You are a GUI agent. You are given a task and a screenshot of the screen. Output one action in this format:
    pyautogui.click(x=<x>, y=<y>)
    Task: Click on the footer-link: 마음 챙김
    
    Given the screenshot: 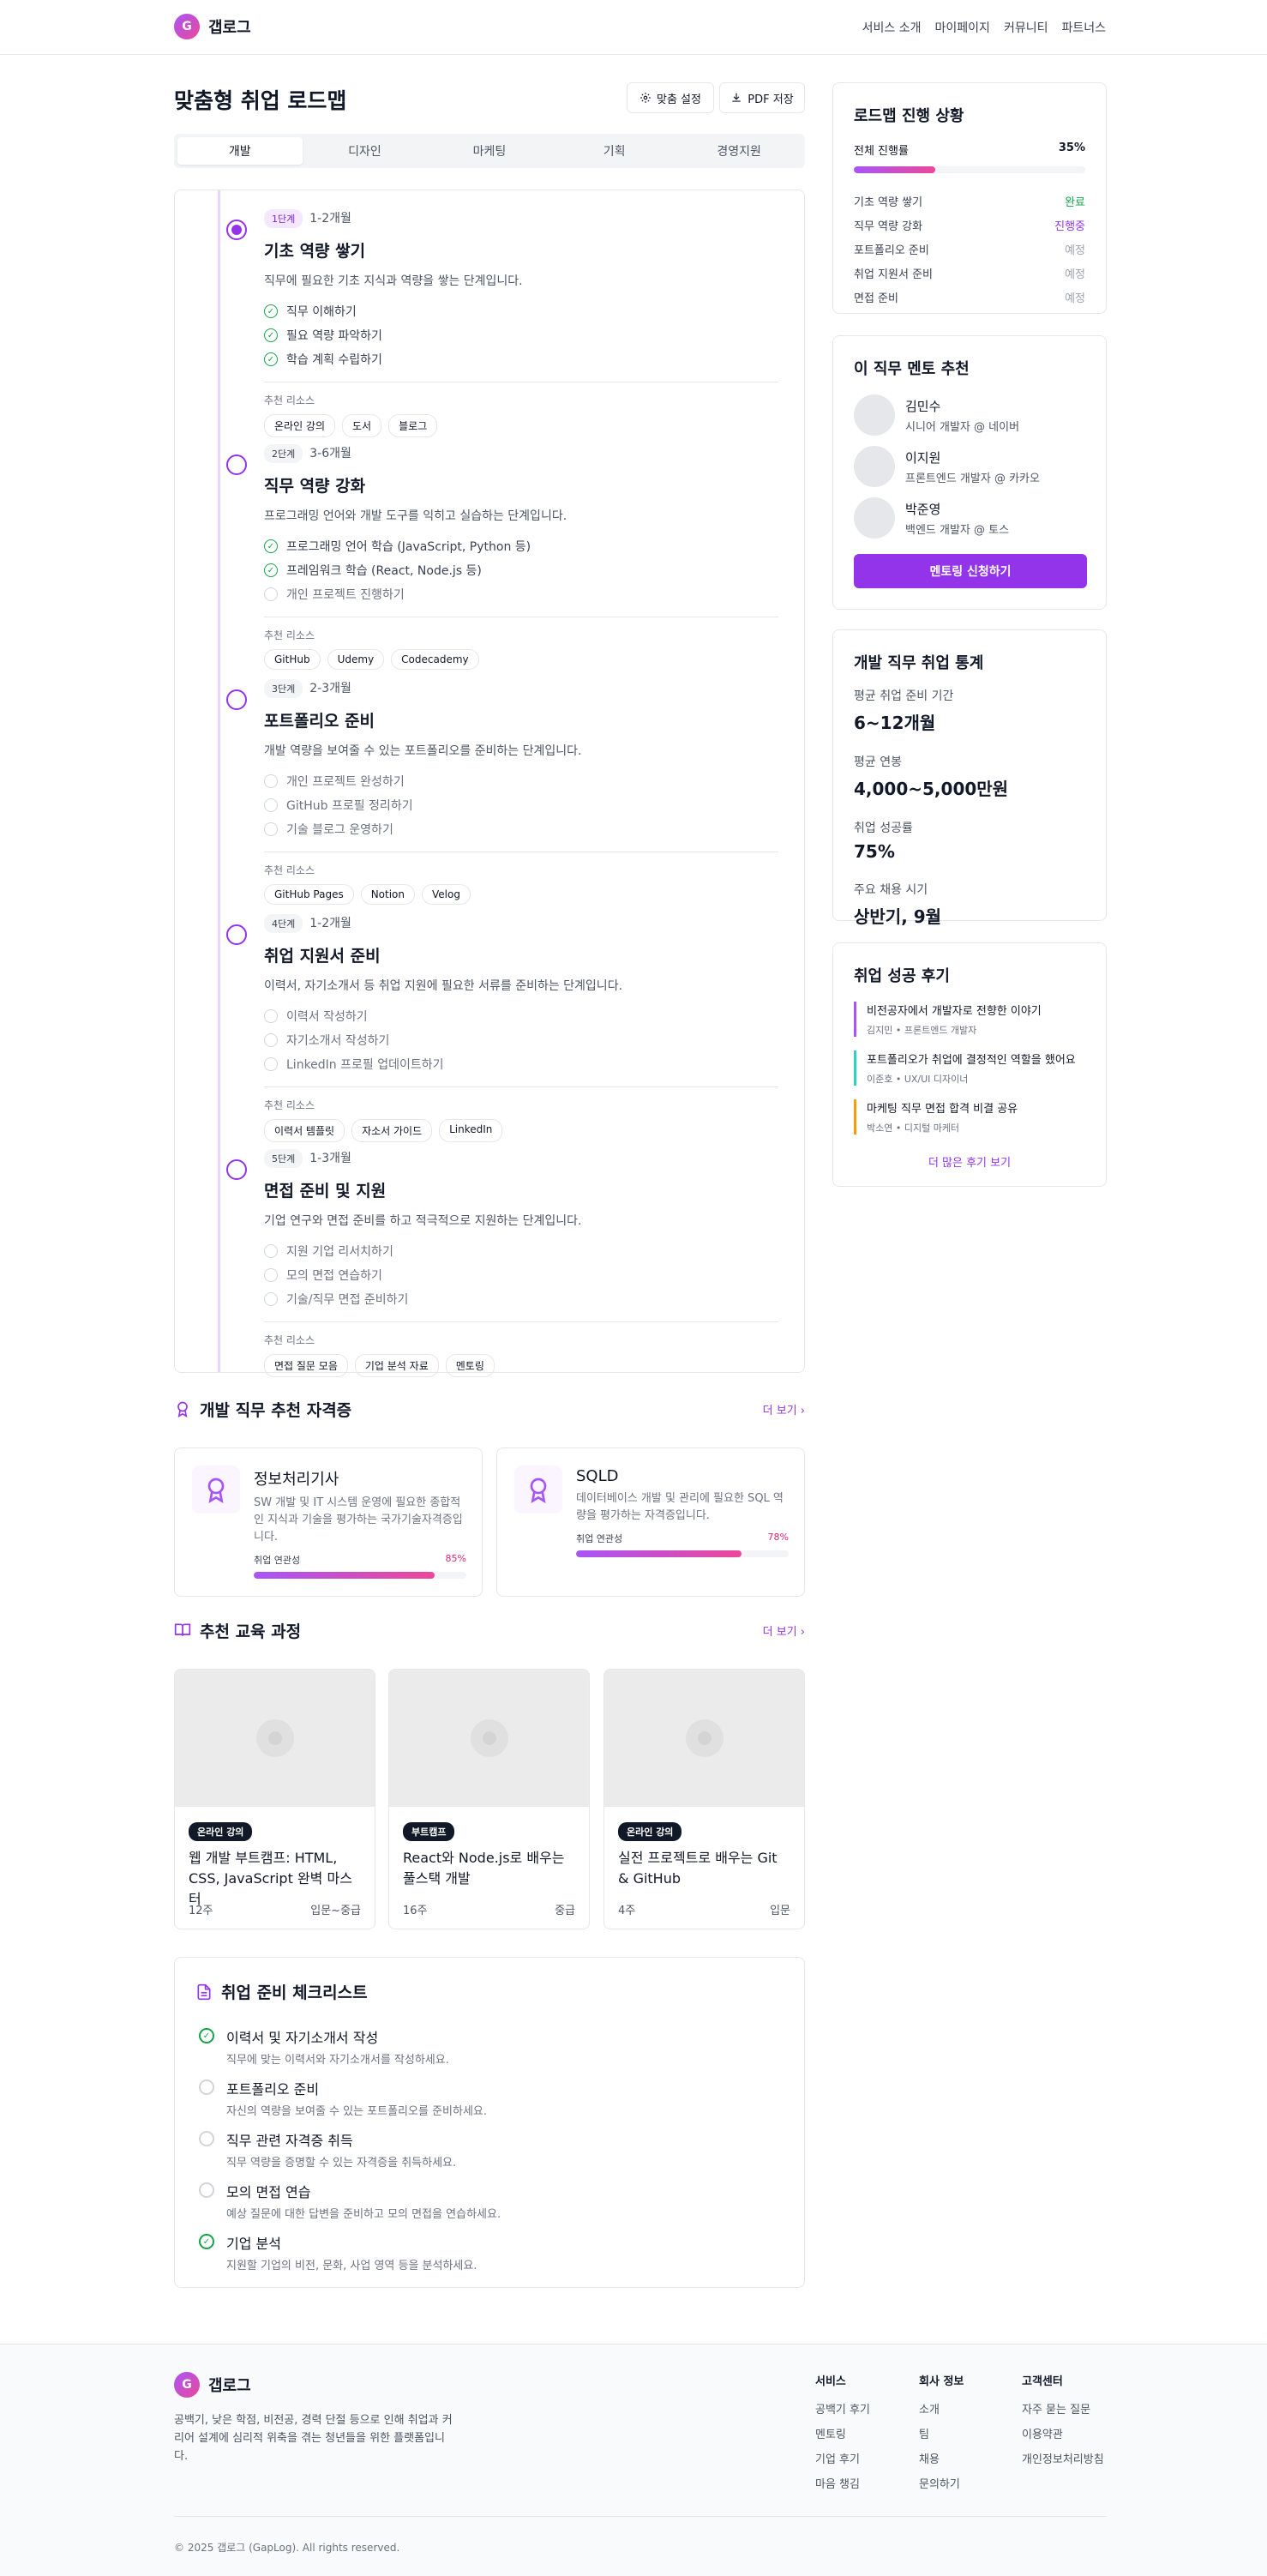 What is the action you would take?
    pyautogui.click(x=842, y=2483)
    